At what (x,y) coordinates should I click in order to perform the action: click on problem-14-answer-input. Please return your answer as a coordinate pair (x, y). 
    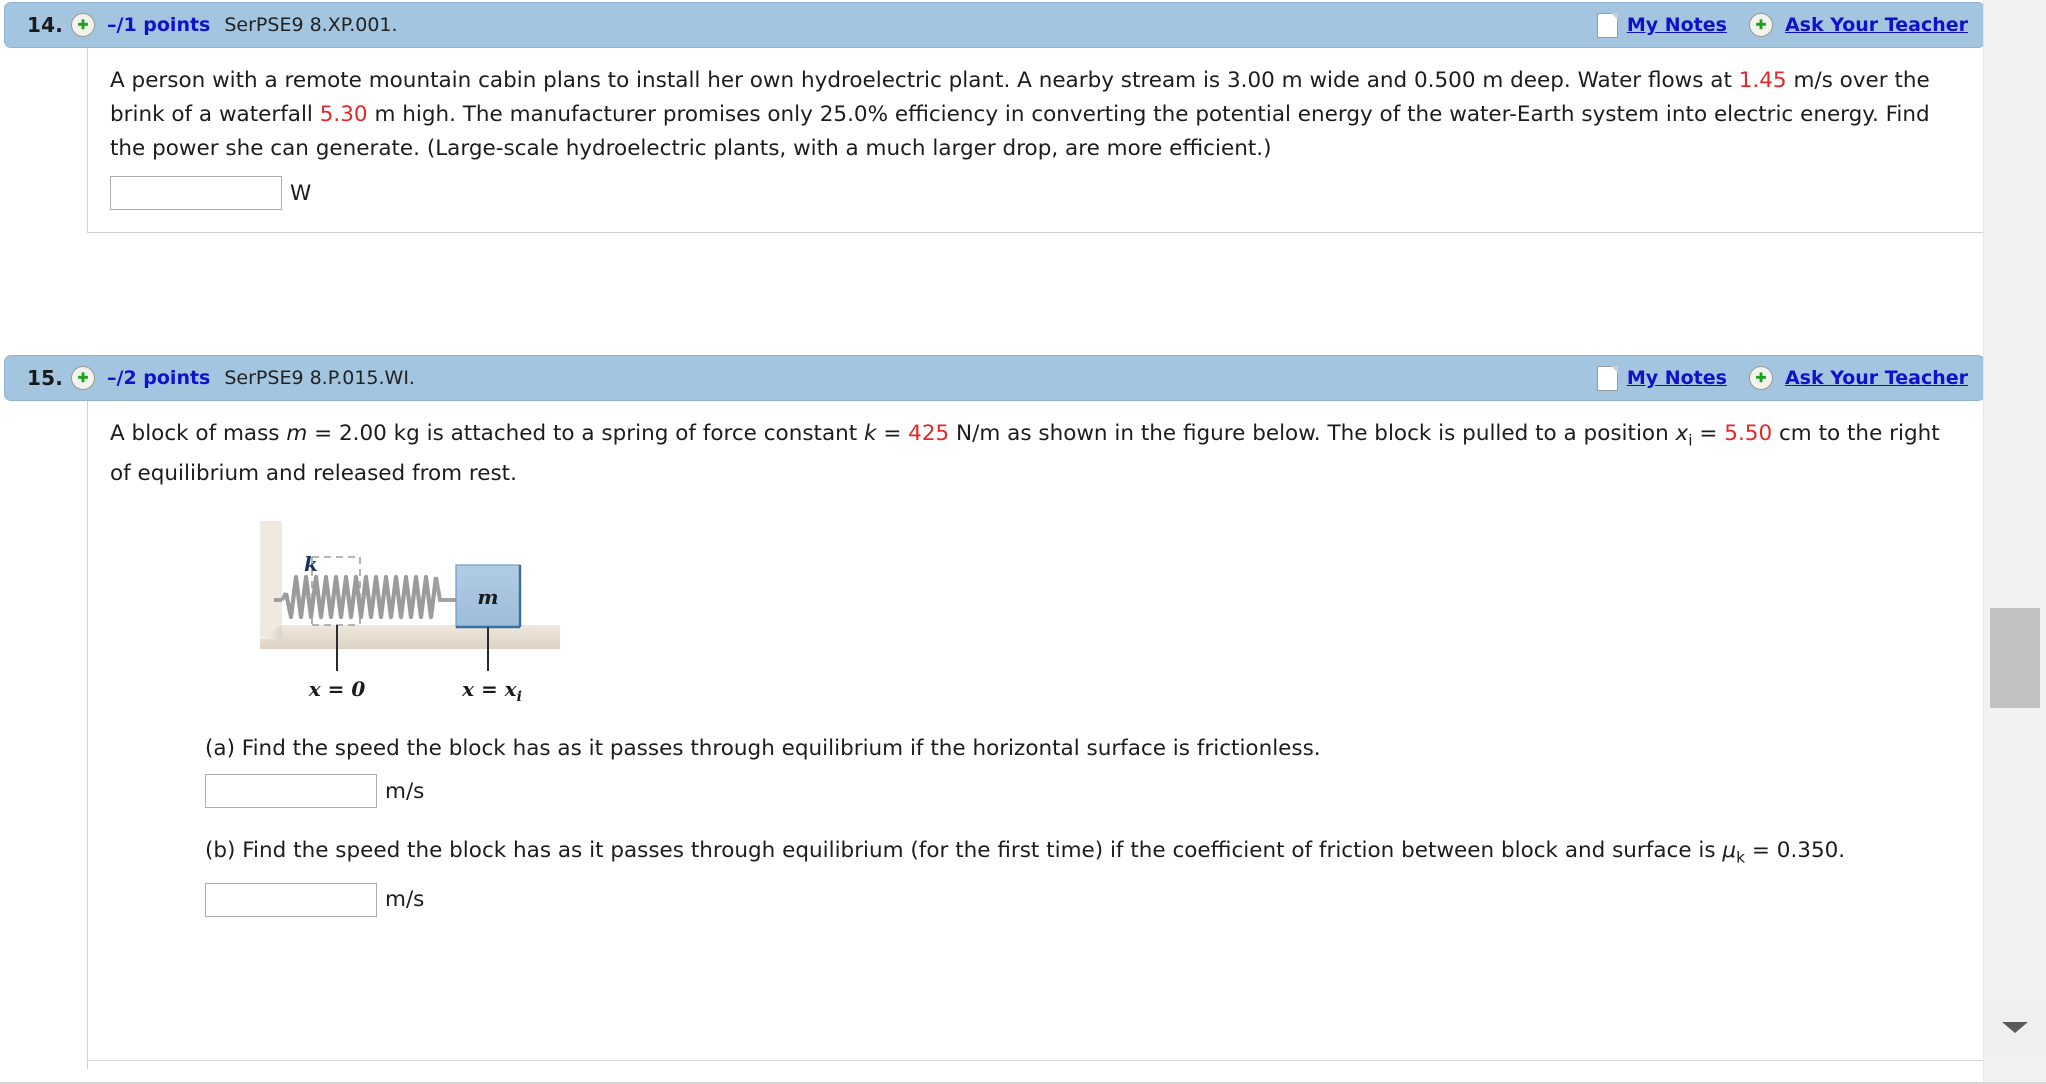
    Looking at the image, I should click on (196, 193).